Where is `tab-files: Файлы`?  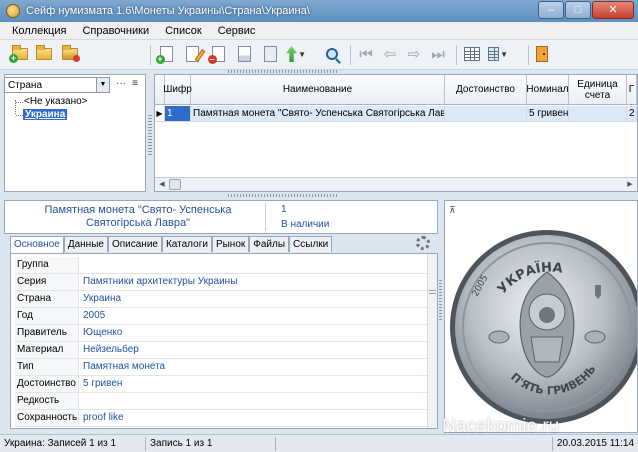
tab-files: Файлы is located at coordinates (269, 244).